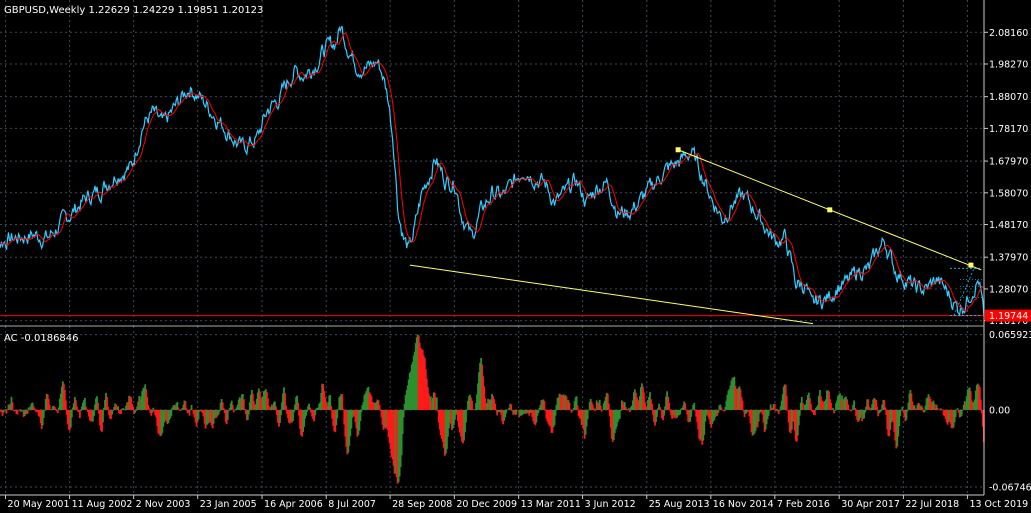  Describe the element at coordinates (293, 504) in the screenshot. I see `time-tick-label: 16 Apr 2006` at that location.